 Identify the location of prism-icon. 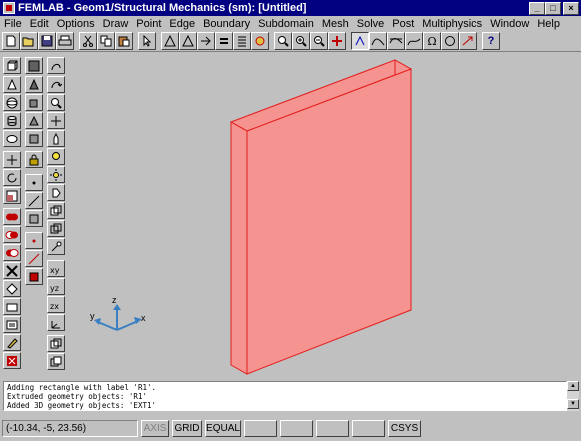
(34, 138).